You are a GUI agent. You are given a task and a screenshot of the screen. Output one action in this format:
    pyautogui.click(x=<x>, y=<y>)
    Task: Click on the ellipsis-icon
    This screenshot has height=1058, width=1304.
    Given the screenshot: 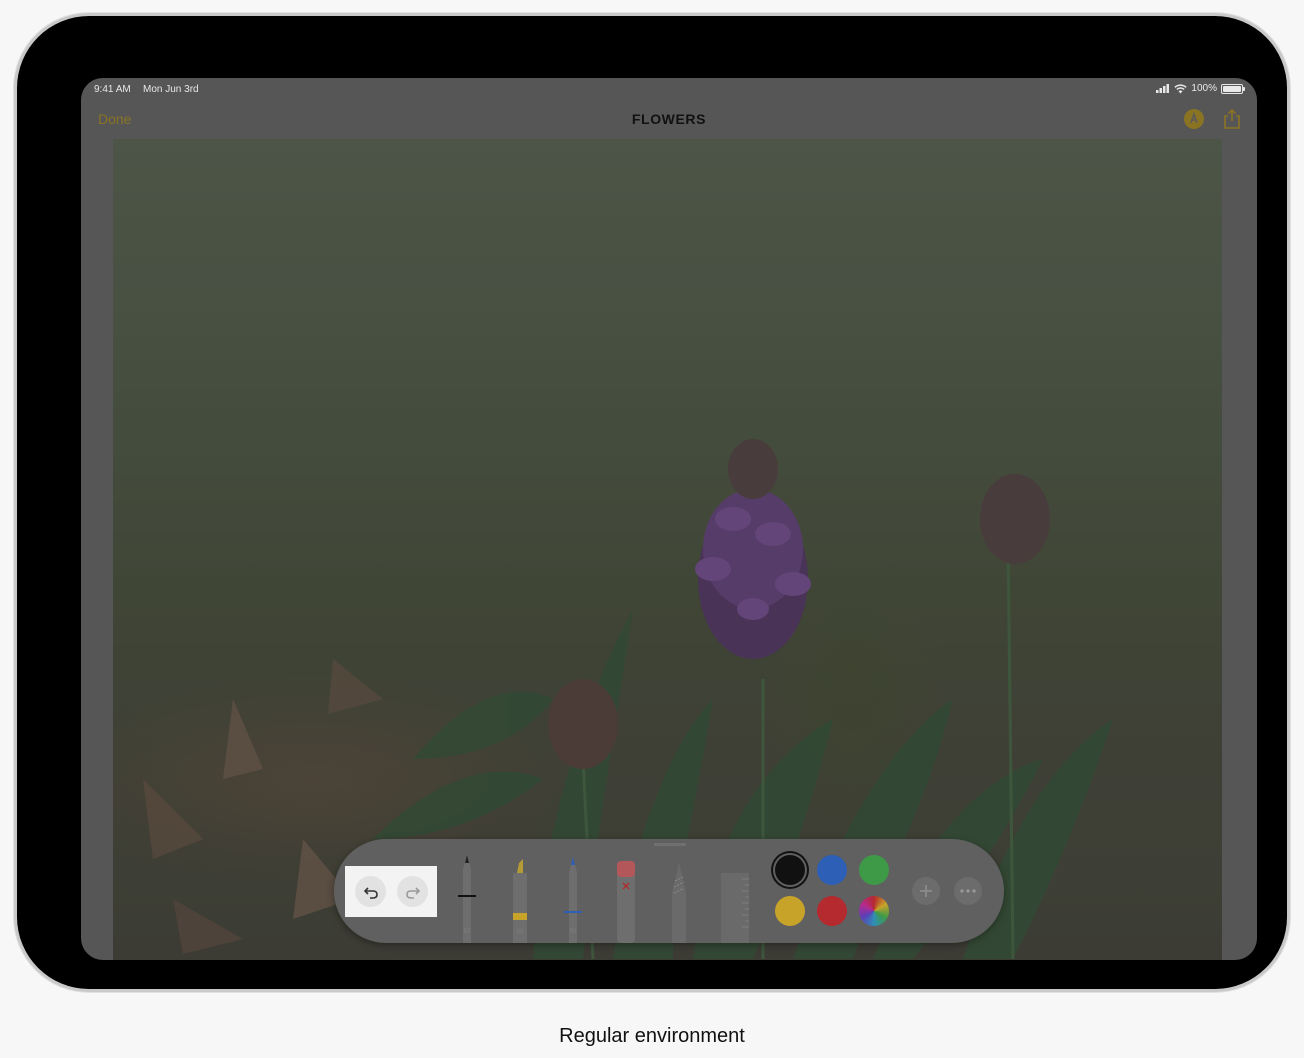 What is the action you would take?
    pyautogui.click(x=968, y=891)
    